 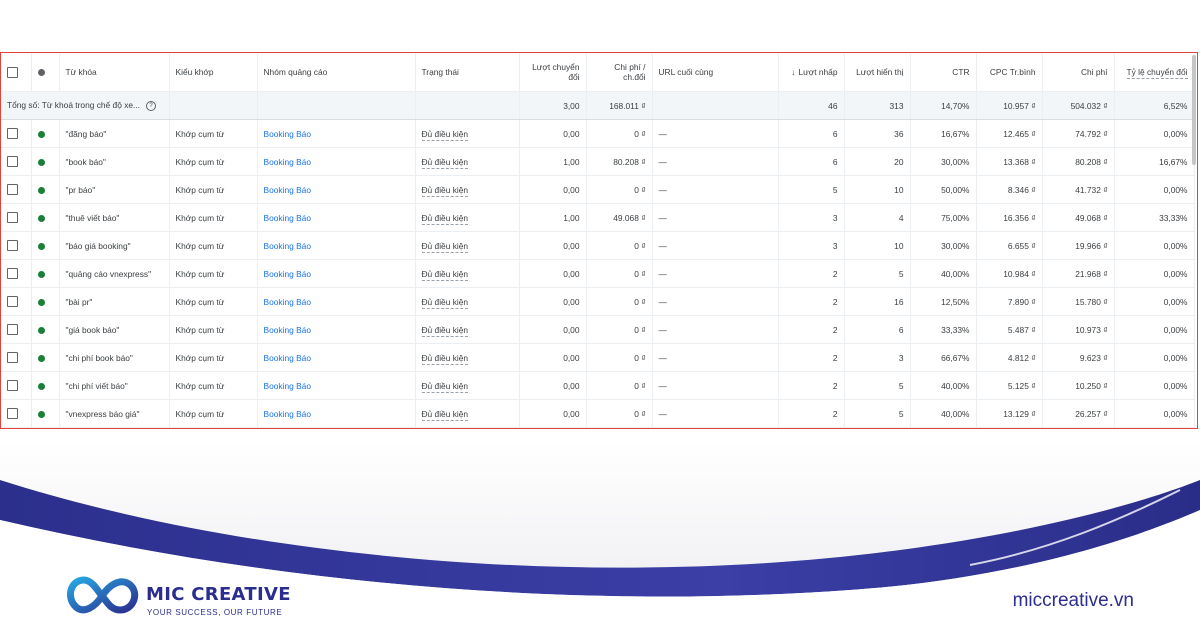 What do you see at coordinates (45, 72) in the screenshot?
I see `status-column-header` at bounding box center [45, 72].